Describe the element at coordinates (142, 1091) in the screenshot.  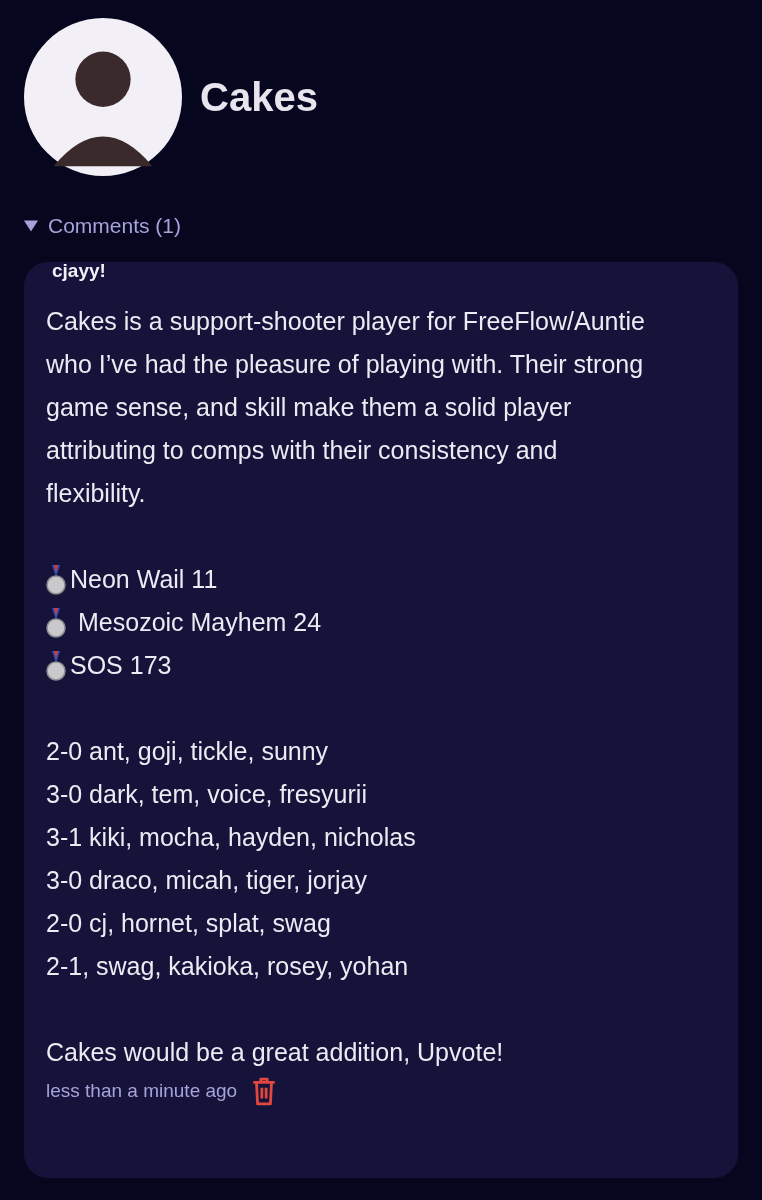
I see `comment-time: less than a minute ago` at that location.